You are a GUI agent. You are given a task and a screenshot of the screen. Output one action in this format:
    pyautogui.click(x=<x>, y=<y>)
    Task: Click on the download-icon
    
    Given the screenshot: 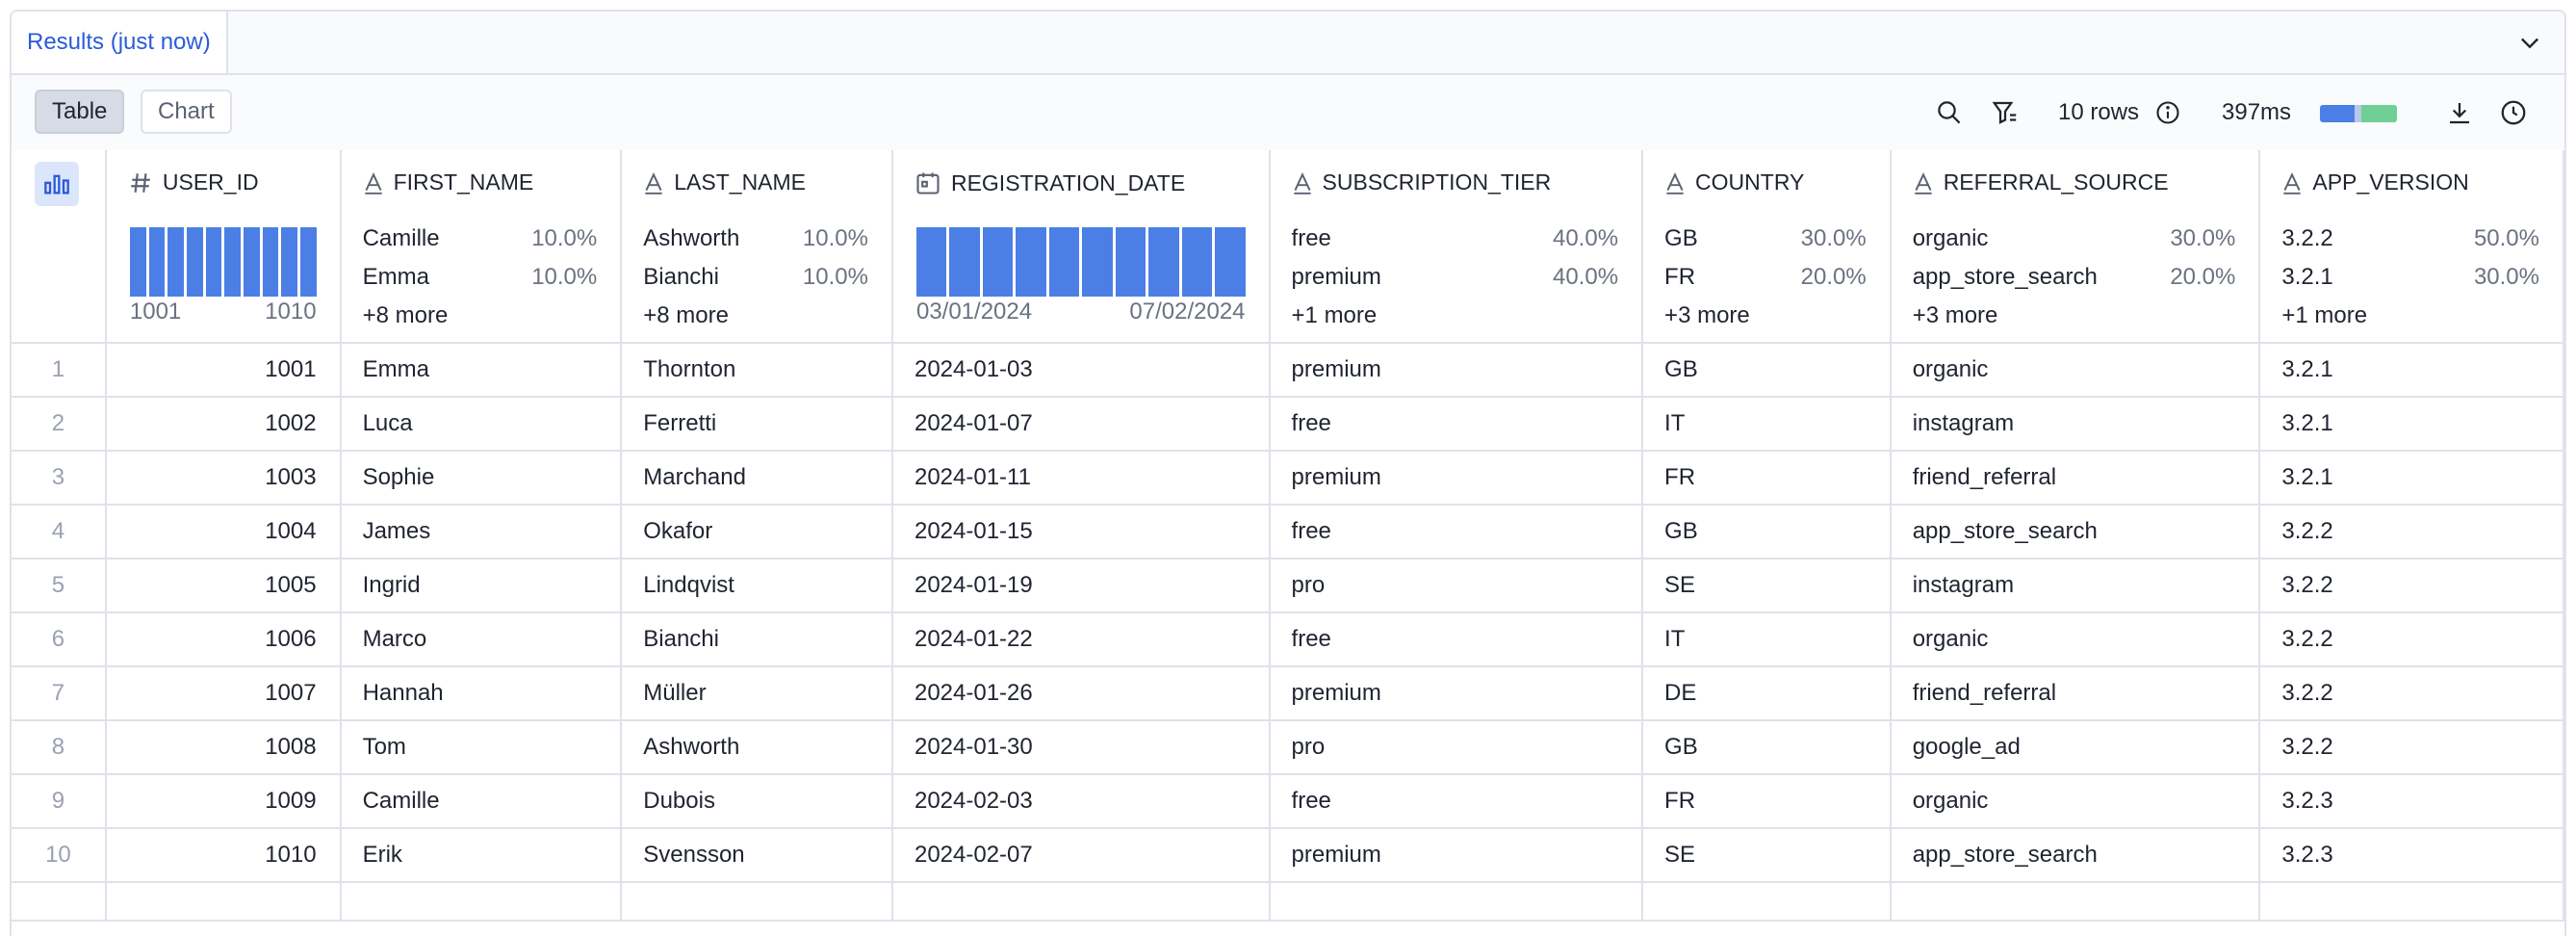 What is the action you would take?
    pyautogui.click(x=2459, y=112)
    